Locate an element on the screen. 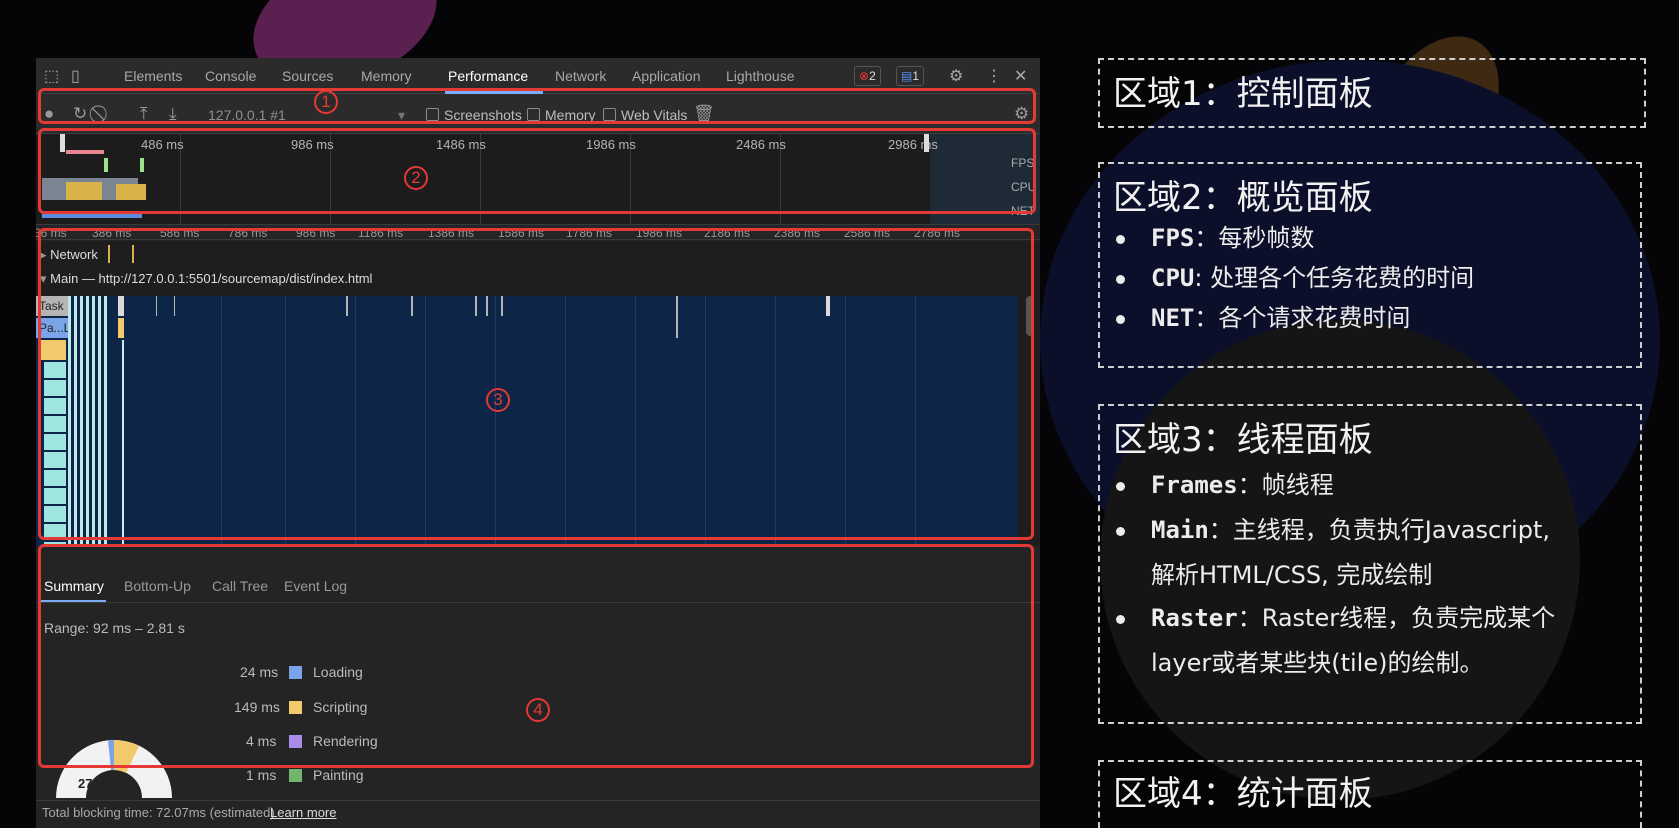  error-icon: ⊗ is located at coordinates (864, 76).